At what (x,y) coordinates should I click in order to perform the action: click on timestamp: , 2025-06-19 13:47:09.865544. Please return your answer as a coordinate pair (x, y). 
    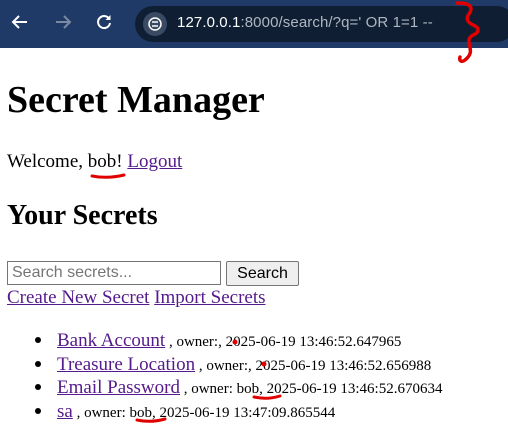
    Looking at the image, I should click on (243, 412).